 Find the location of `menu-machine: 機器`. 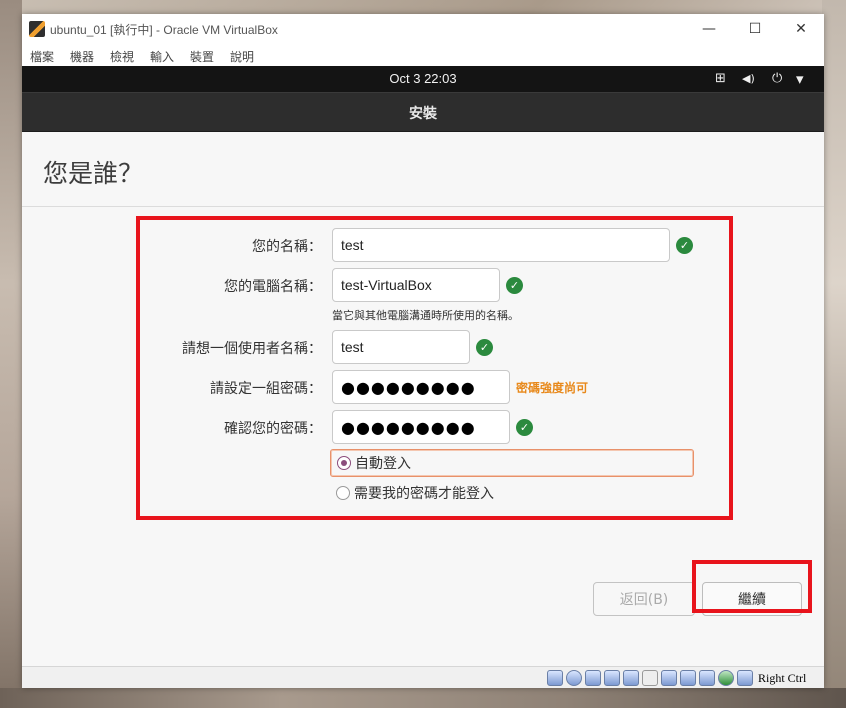

menu-machine: 機器 is located at coordinates (82, 56).